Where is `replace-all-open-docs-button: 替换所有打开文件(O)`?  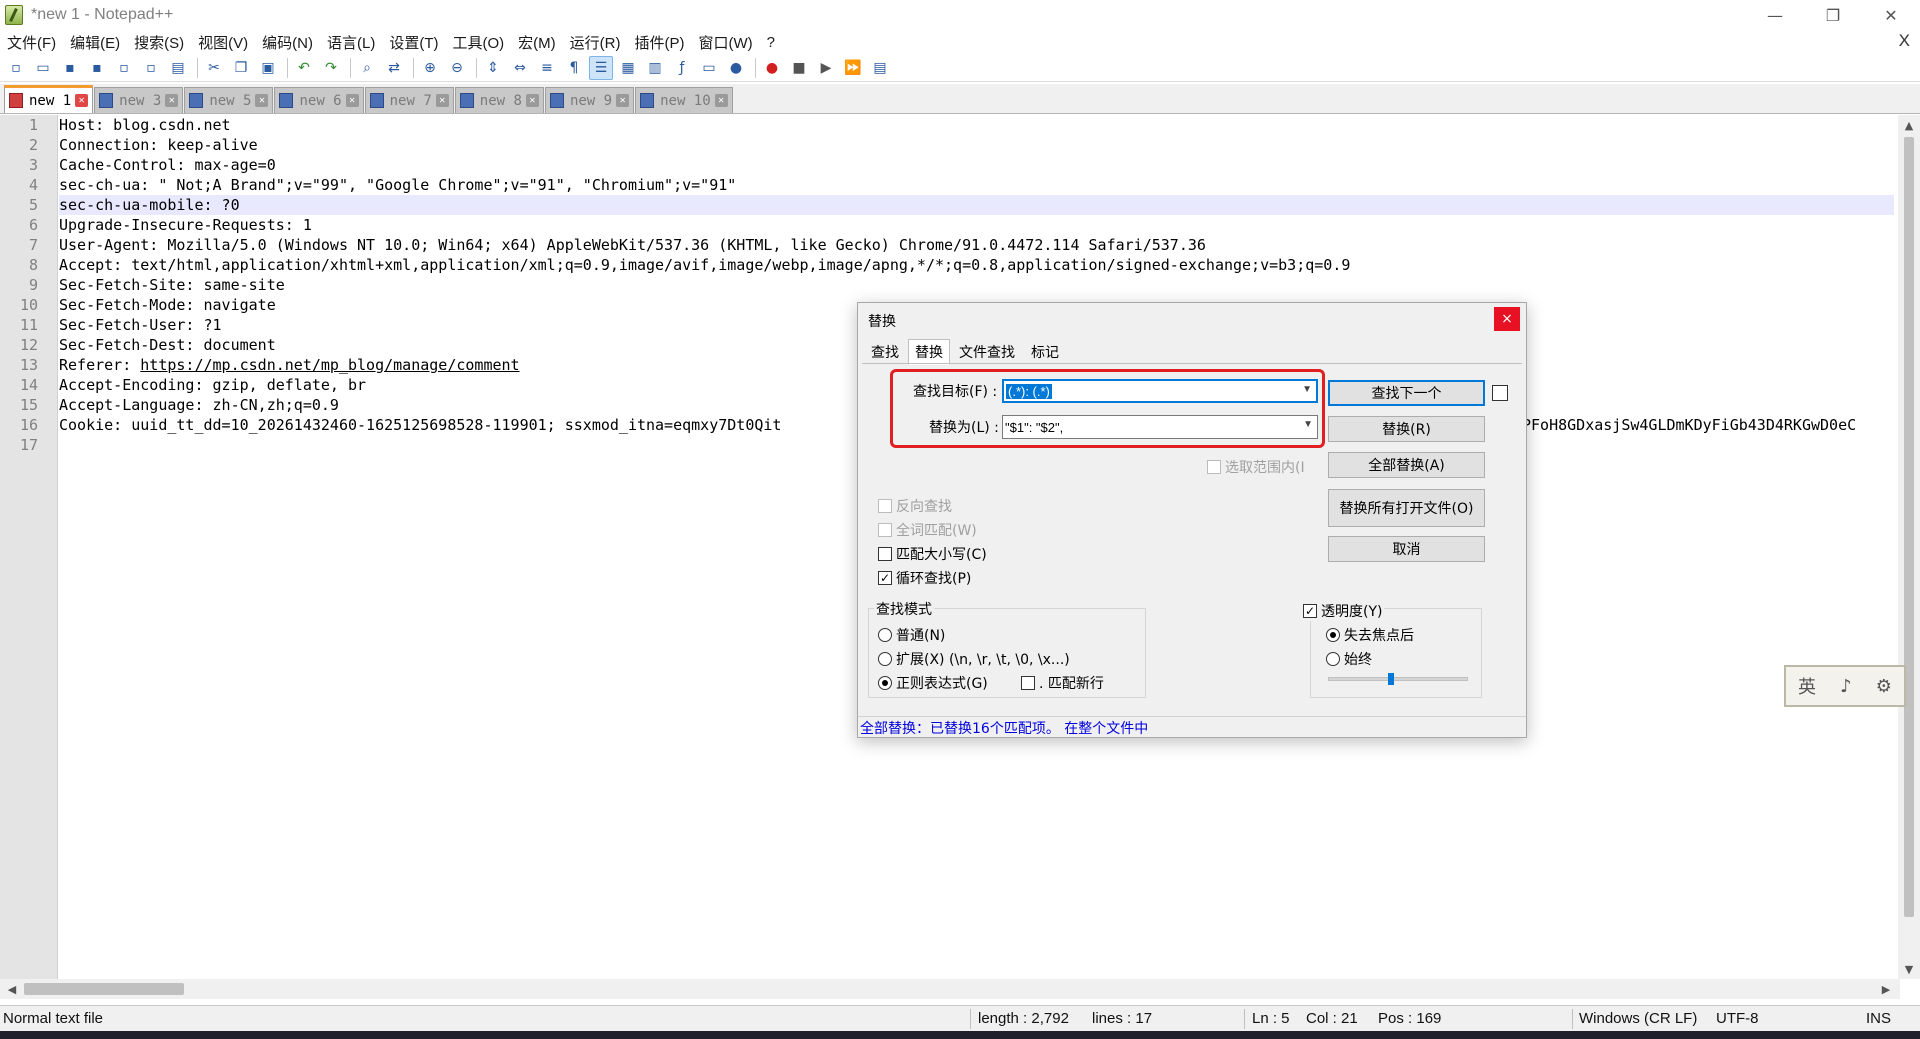 replace-all-open-docs-button: 替换所有打开文件(O) is located at coordinates (1406, 508).